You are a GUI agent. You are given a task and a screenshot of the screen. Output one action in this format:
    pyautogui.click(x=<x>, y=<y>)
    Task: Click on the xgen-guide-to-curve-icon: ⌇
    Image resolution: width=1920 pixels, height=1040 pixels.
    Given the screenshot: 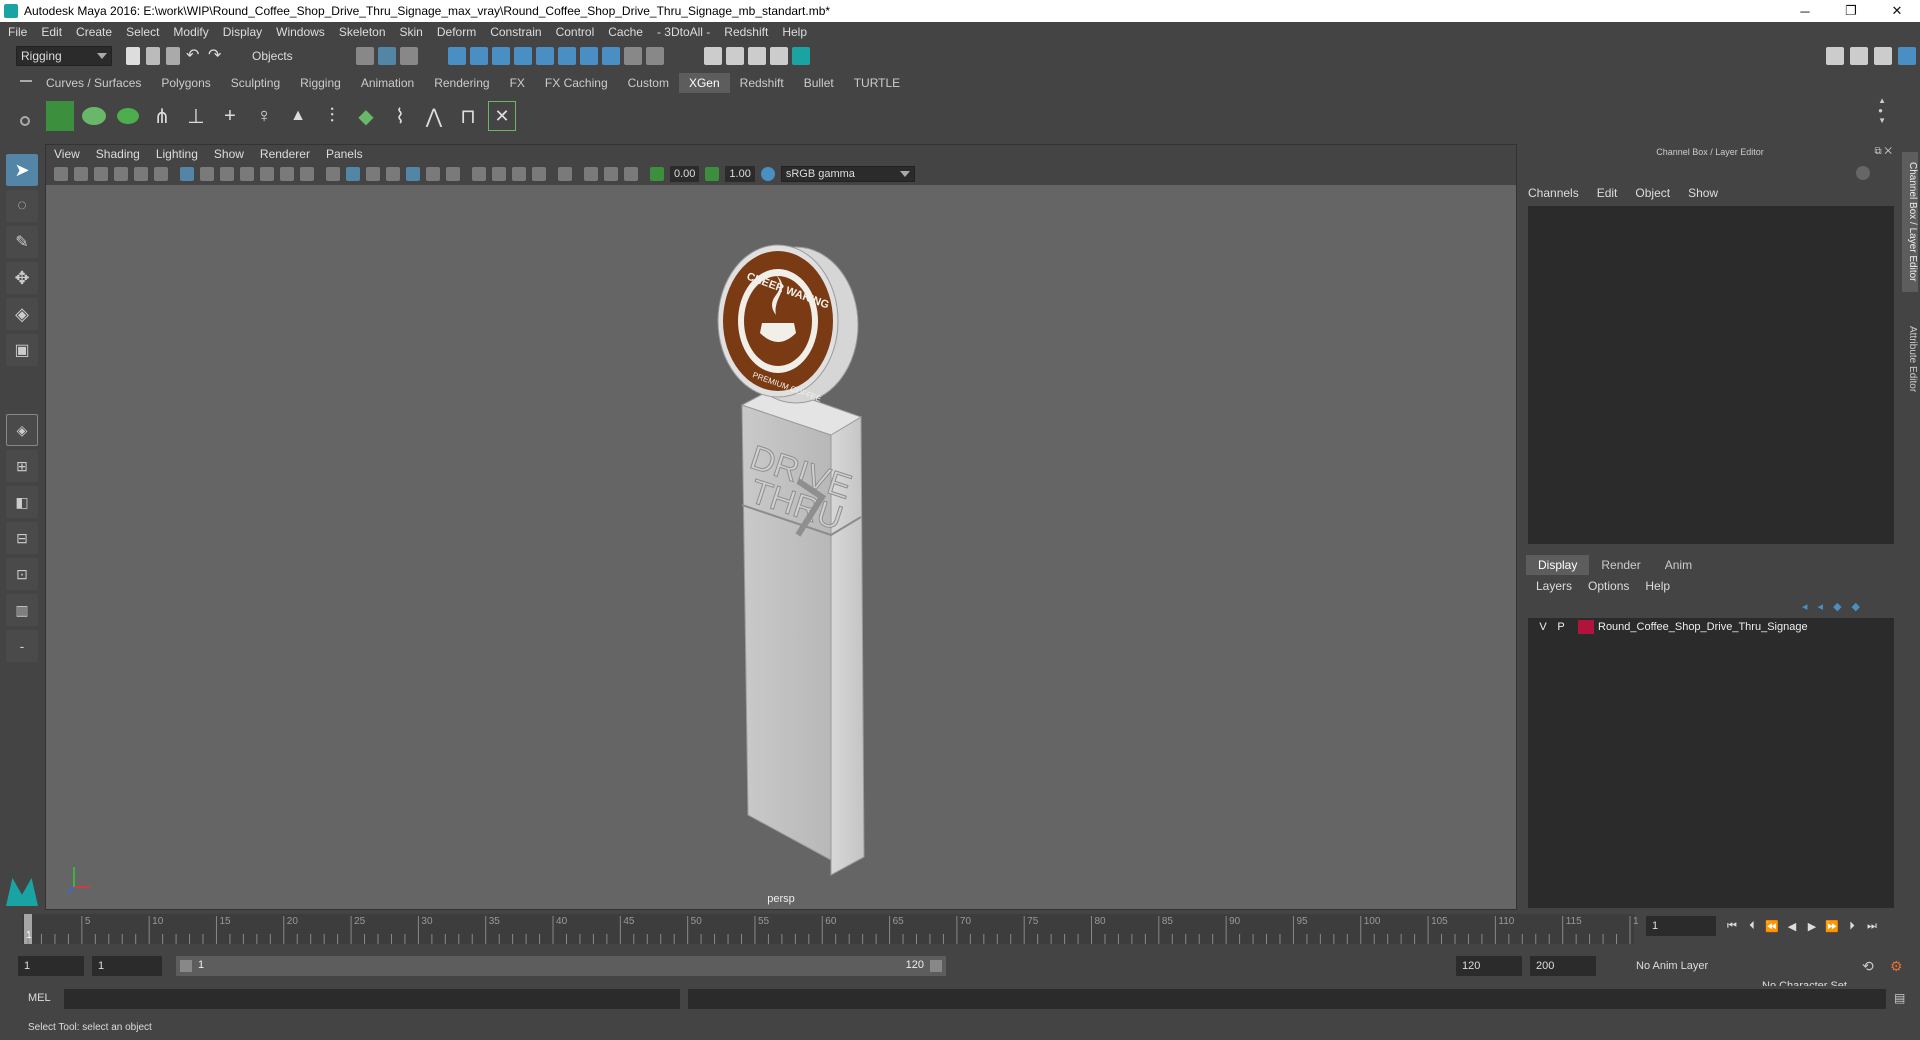 What is the action you would take?
    pyautogui.click(x=400, y=116)
    